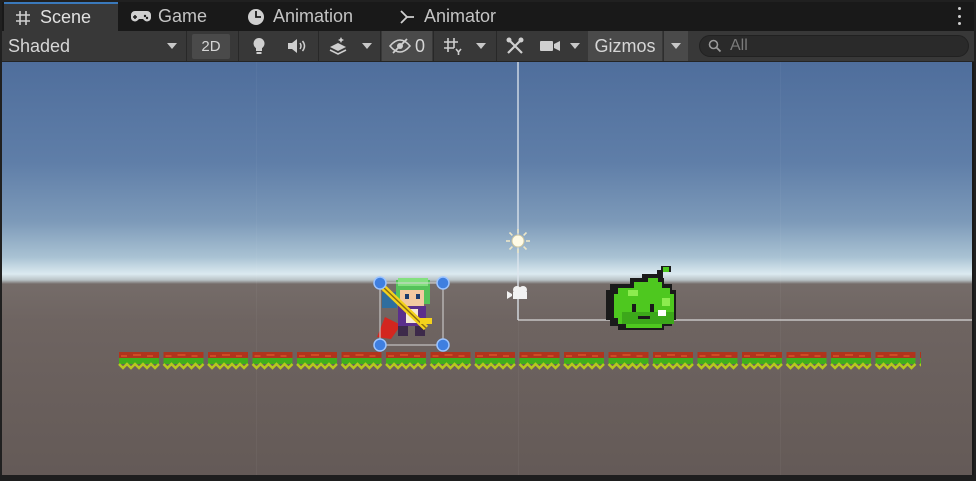 This screenshot has height=481, width=976. I want to click on tab-animator: Animator, so click(456, 16).